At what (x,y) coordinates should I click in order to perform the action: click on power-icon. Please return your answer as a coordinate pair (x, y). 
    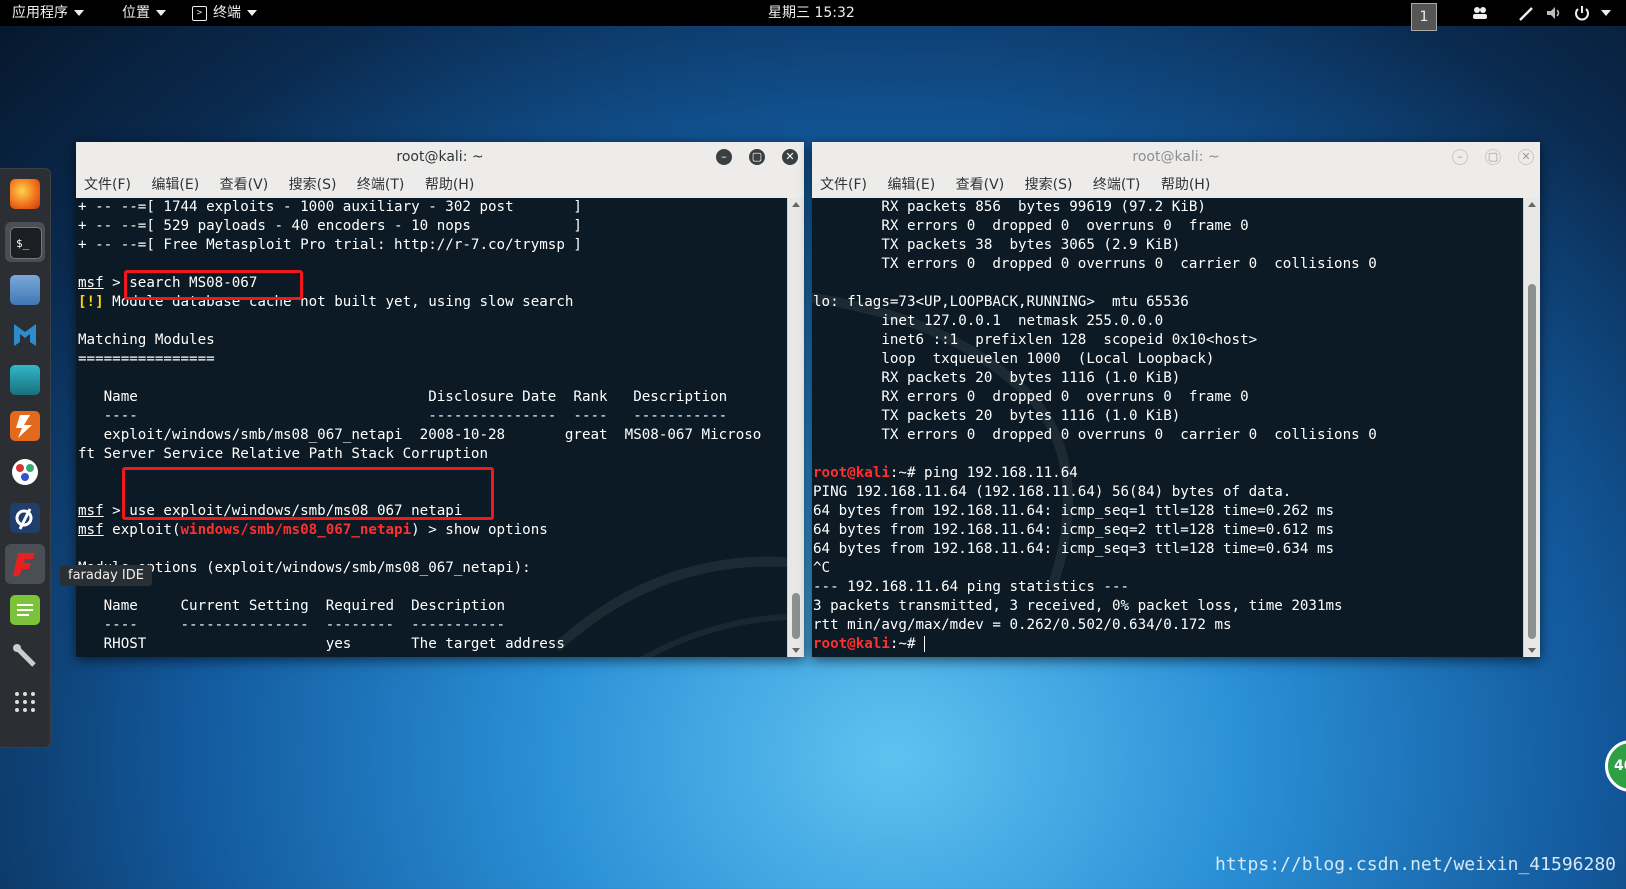
    Looking at the image, I should click on (1582, 13).